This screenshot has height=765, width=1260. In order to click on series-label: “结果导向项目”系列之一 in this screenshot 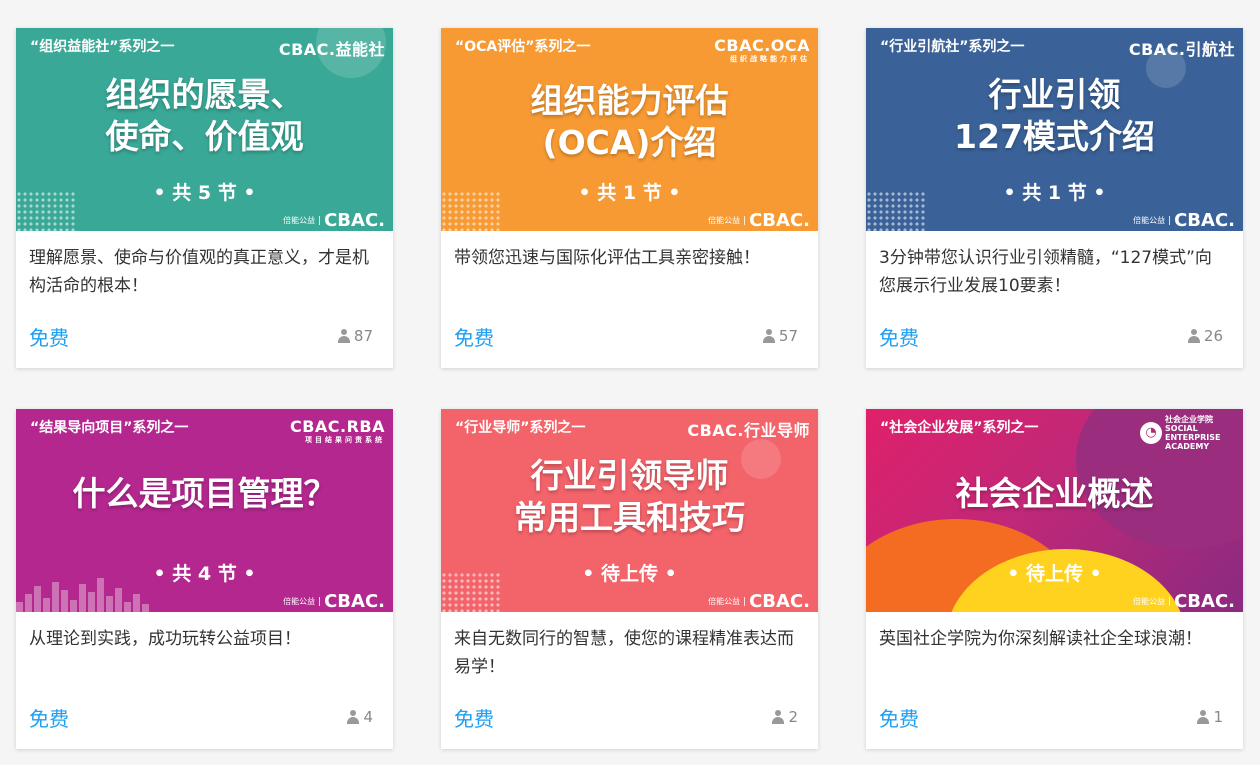, I will do `click(109, 428)`.